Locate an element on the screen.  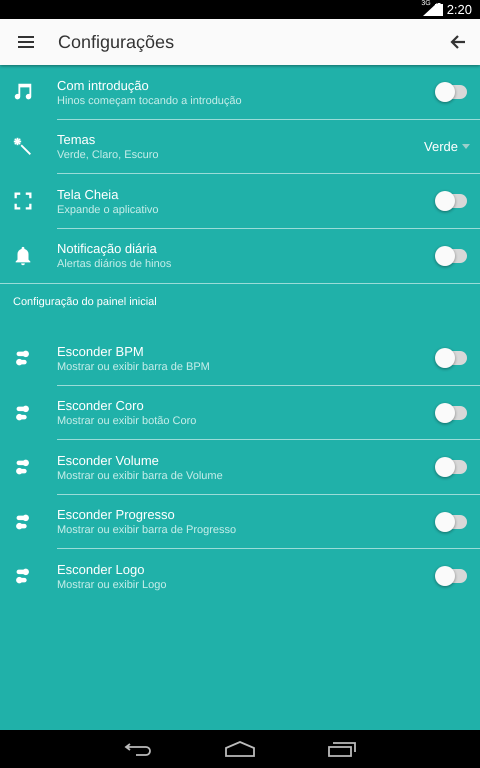
setting-title: Esconder BPM is located at coordinates (101, 351).